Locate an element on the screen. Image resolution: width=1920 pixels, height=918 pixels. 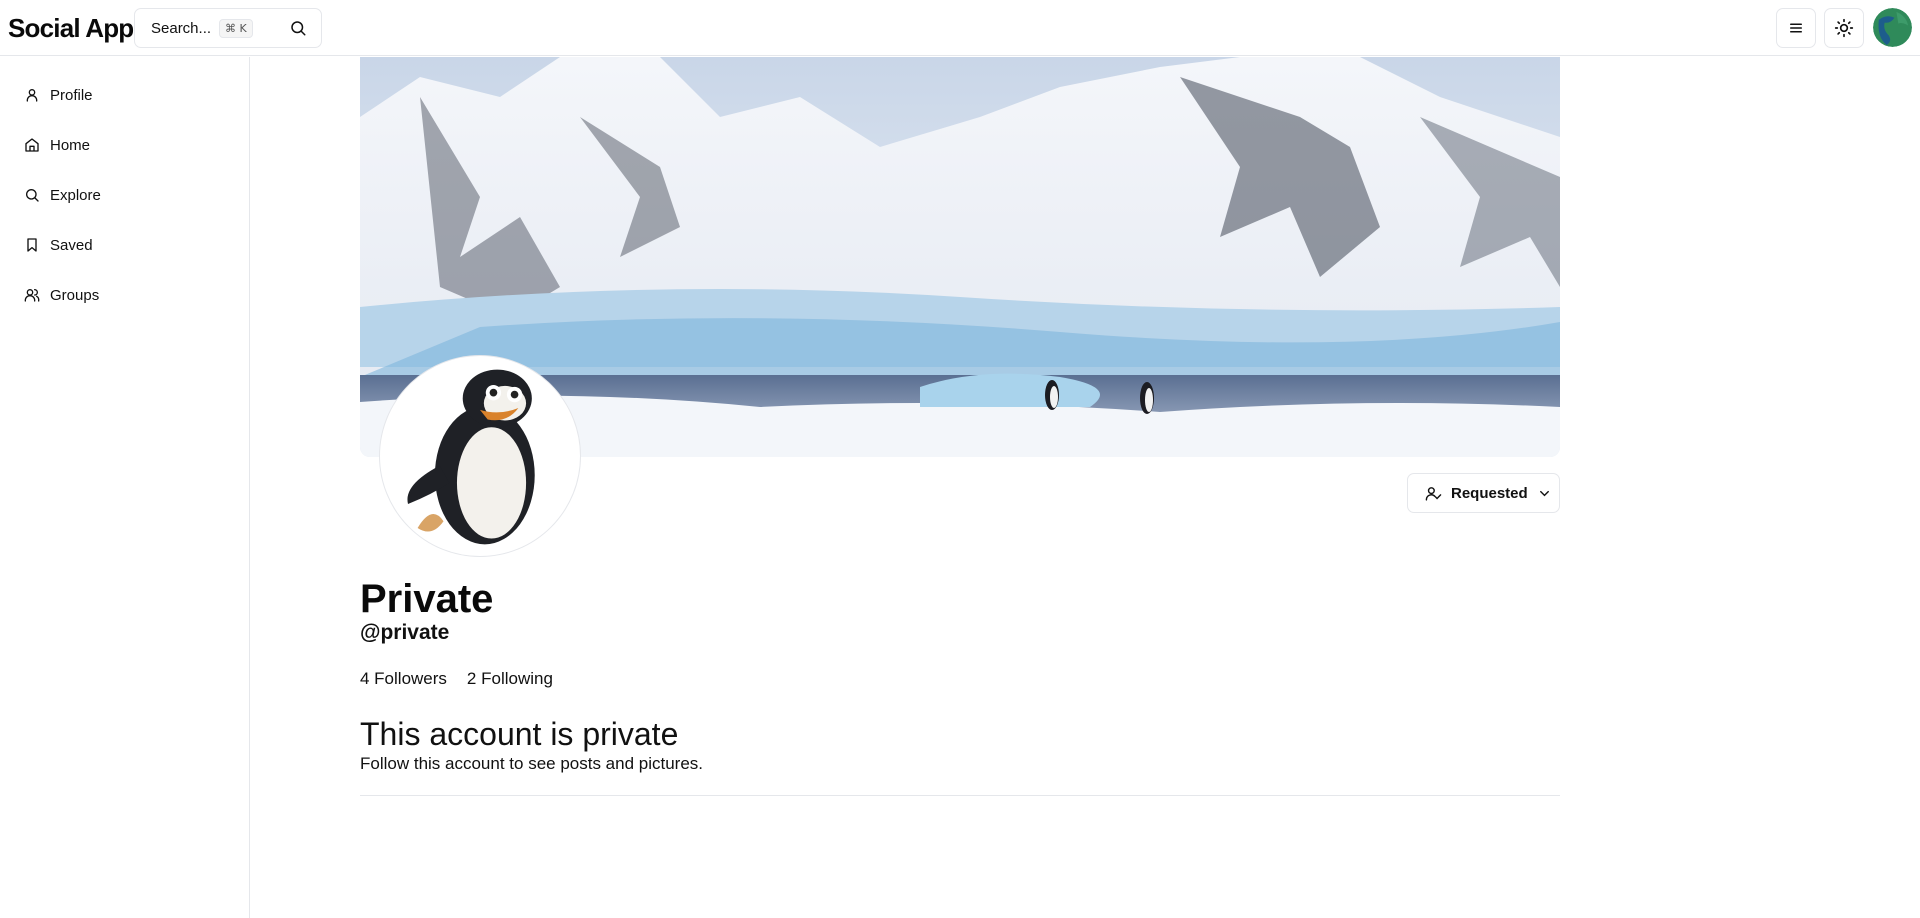
sidebar-item-profile: Profile is located at coordinates (58, 95).